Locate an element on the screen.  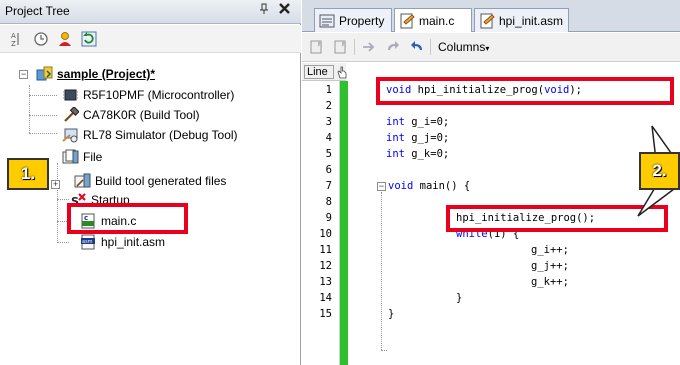
code-text: g_j=0; is located at coordinates (427, 138).